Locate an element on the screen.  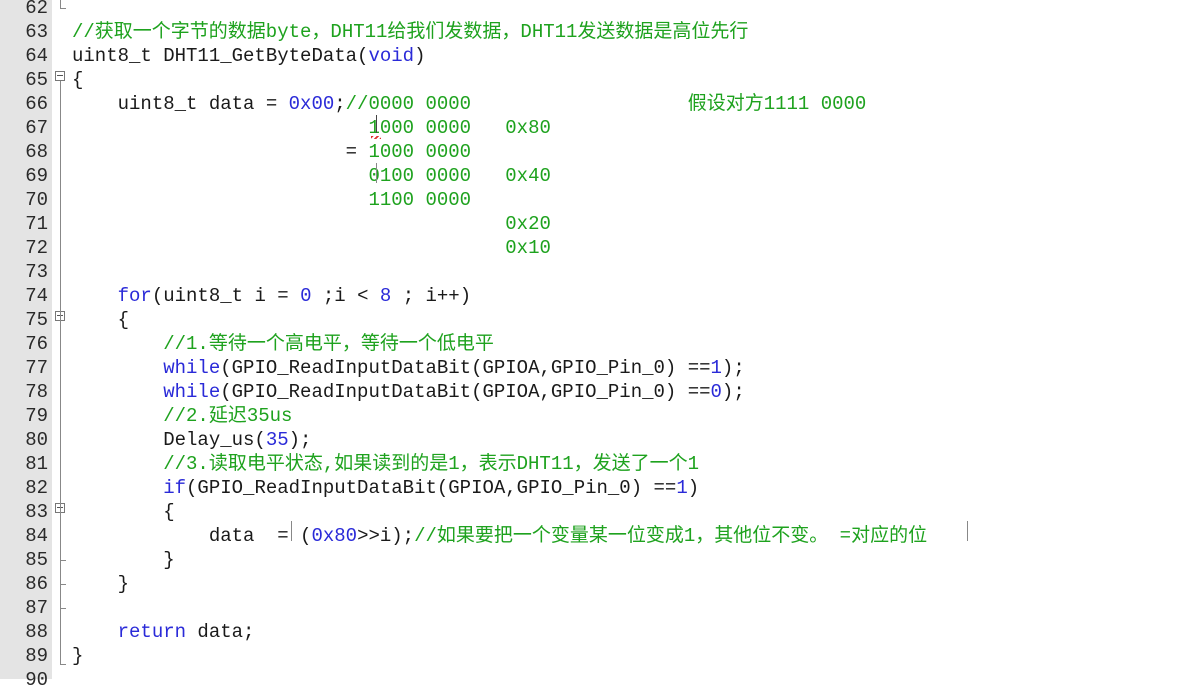
code-comment: //3.读取电平状态,如果读到的是1，表示DHT11，发送了一个1 is located at coordinates (431, 464).